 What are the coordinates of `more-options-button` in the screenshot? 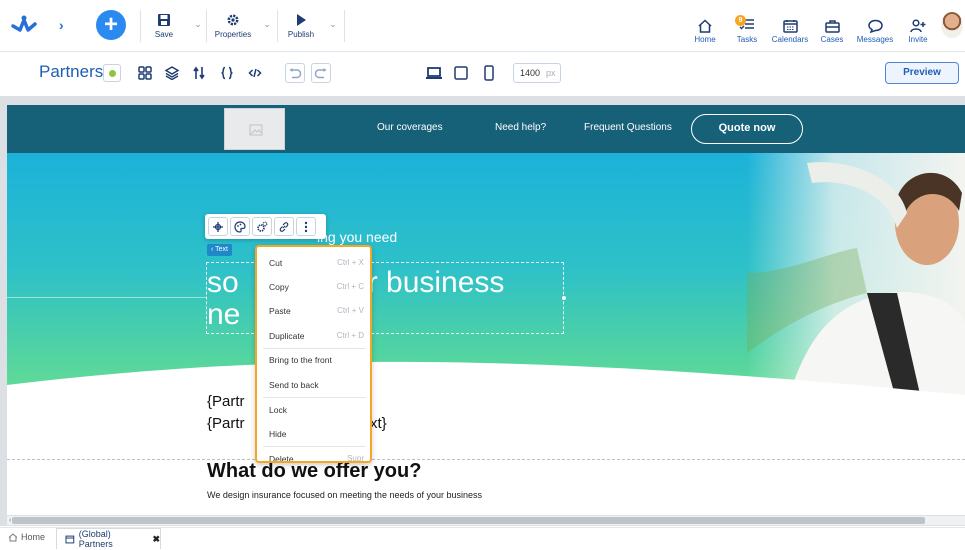 It's located at (306, 226).